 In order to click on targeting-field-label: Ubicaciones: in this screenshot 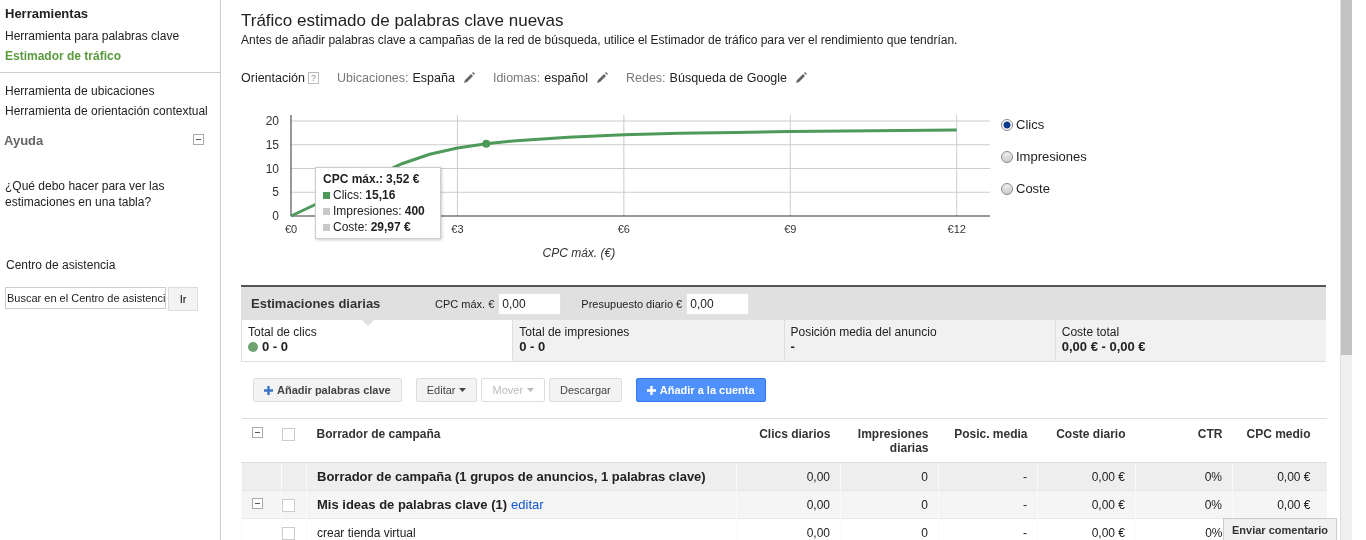, I will do `click(372, 78)`.